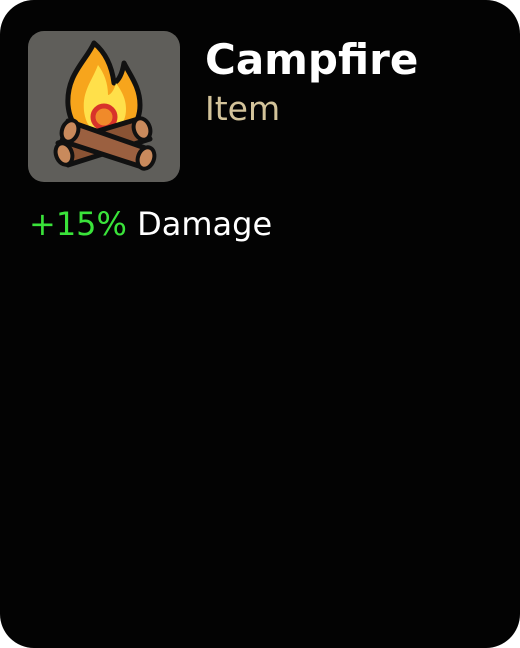 The image size is (520, 648). I want to click on campfire-icon, so click(105, 105).